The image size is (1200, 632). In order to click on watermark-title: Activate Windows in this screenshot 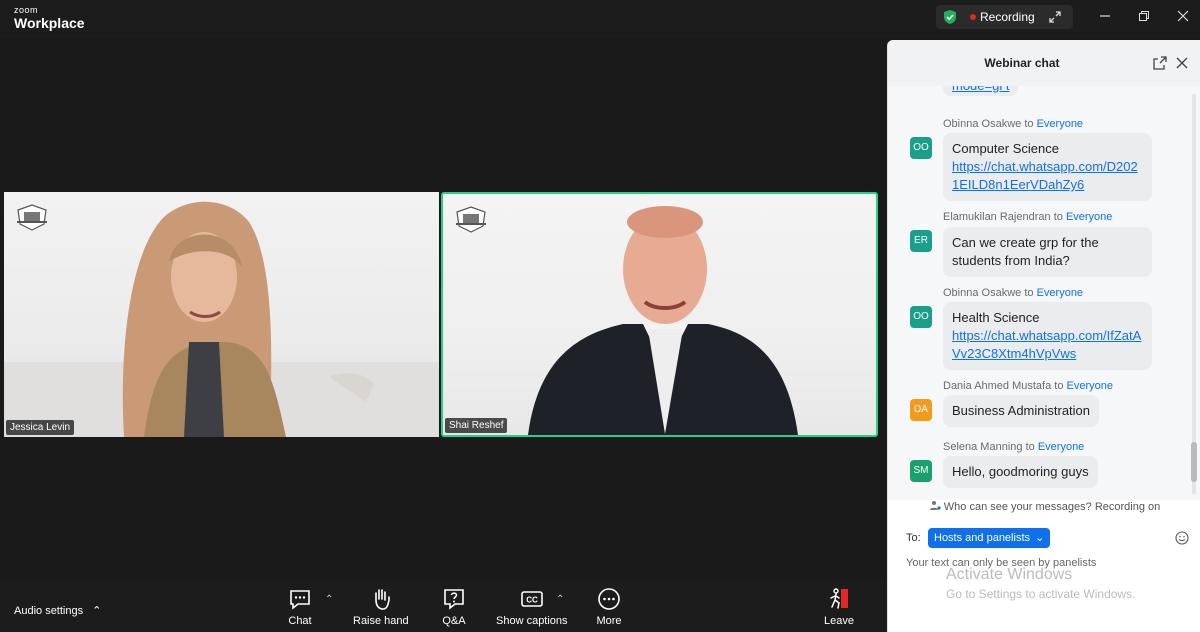, I will do `click(1009, 574)`.